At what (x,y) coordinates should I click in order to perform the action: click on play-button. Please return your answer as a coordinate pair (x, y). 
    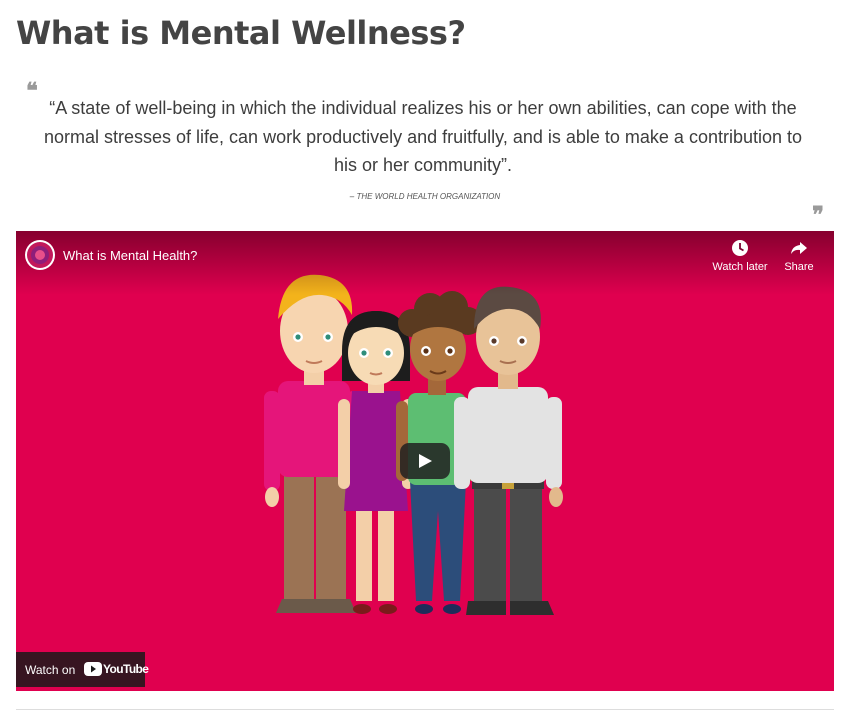
    Looking at the image, I should click on (425, 461).